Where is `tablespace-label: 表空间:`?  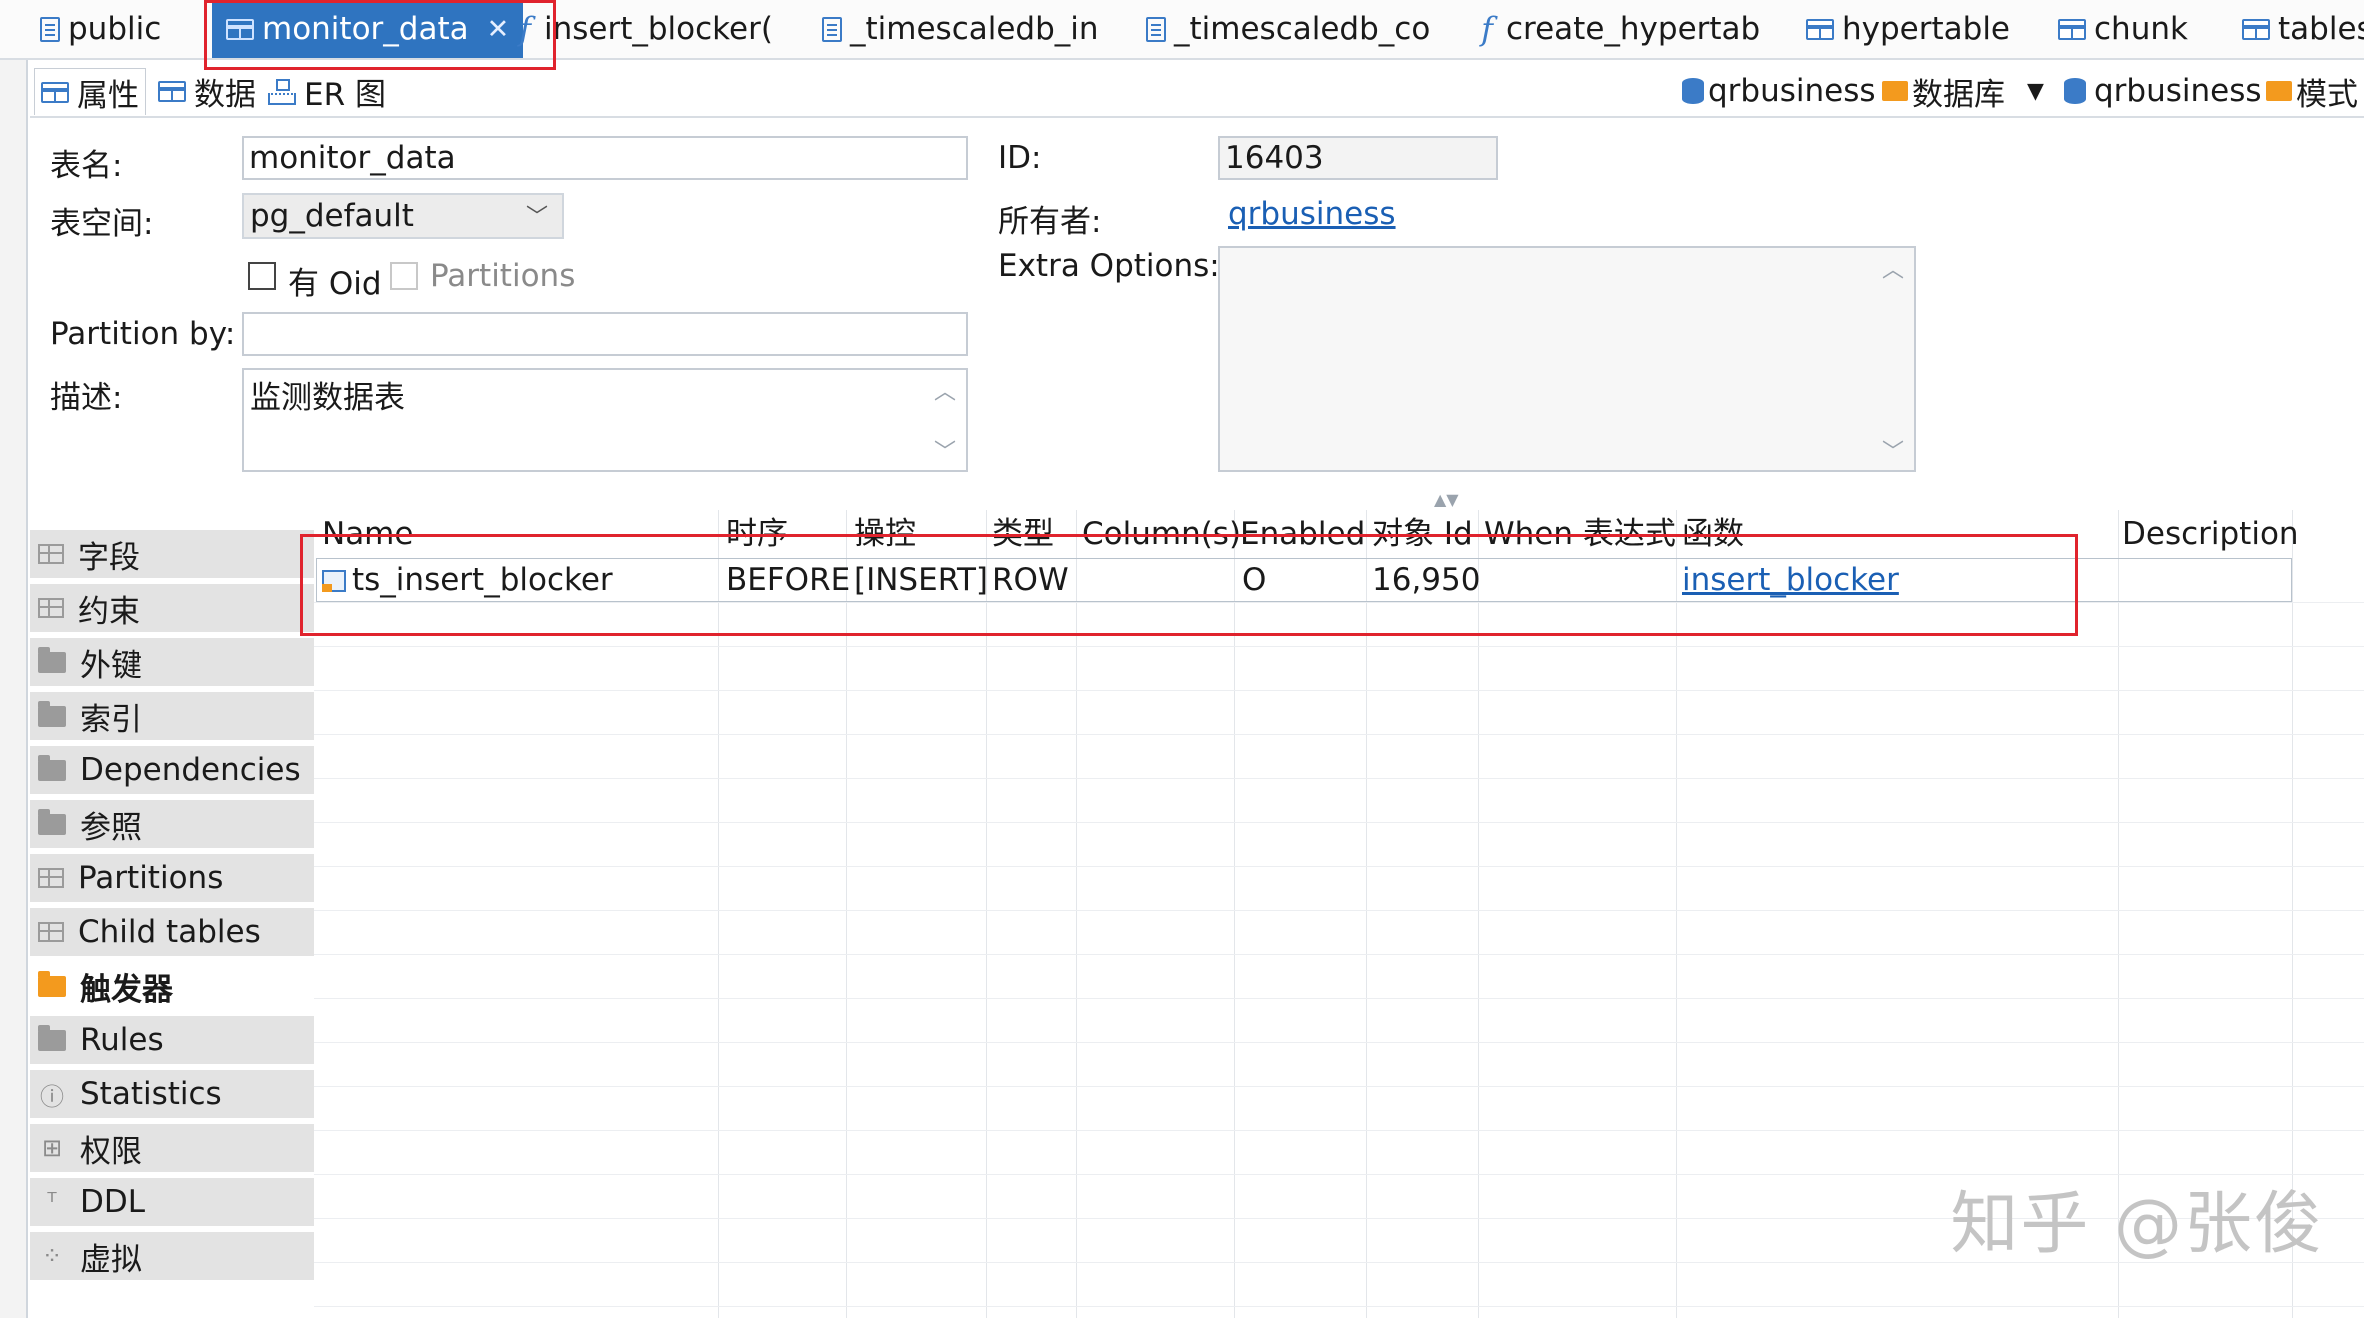 tablespace-label: 表空间: is located at coordinates (101, 220).